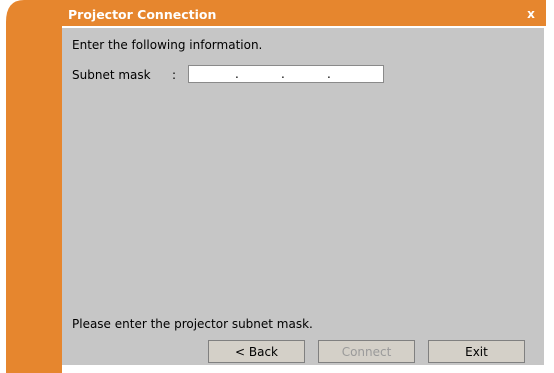  I want to click on window-title: Projector Connection, so click(142, 14).